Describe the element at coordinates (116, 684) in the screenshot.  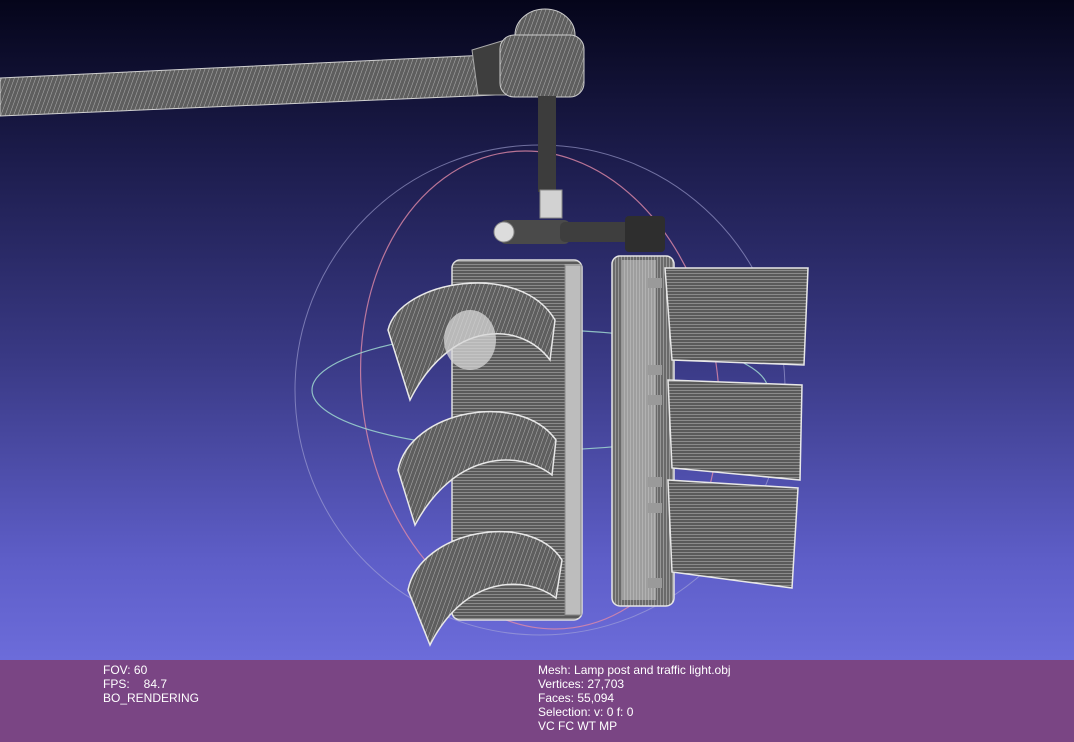
I see `fps-label: FPS:` at that location.